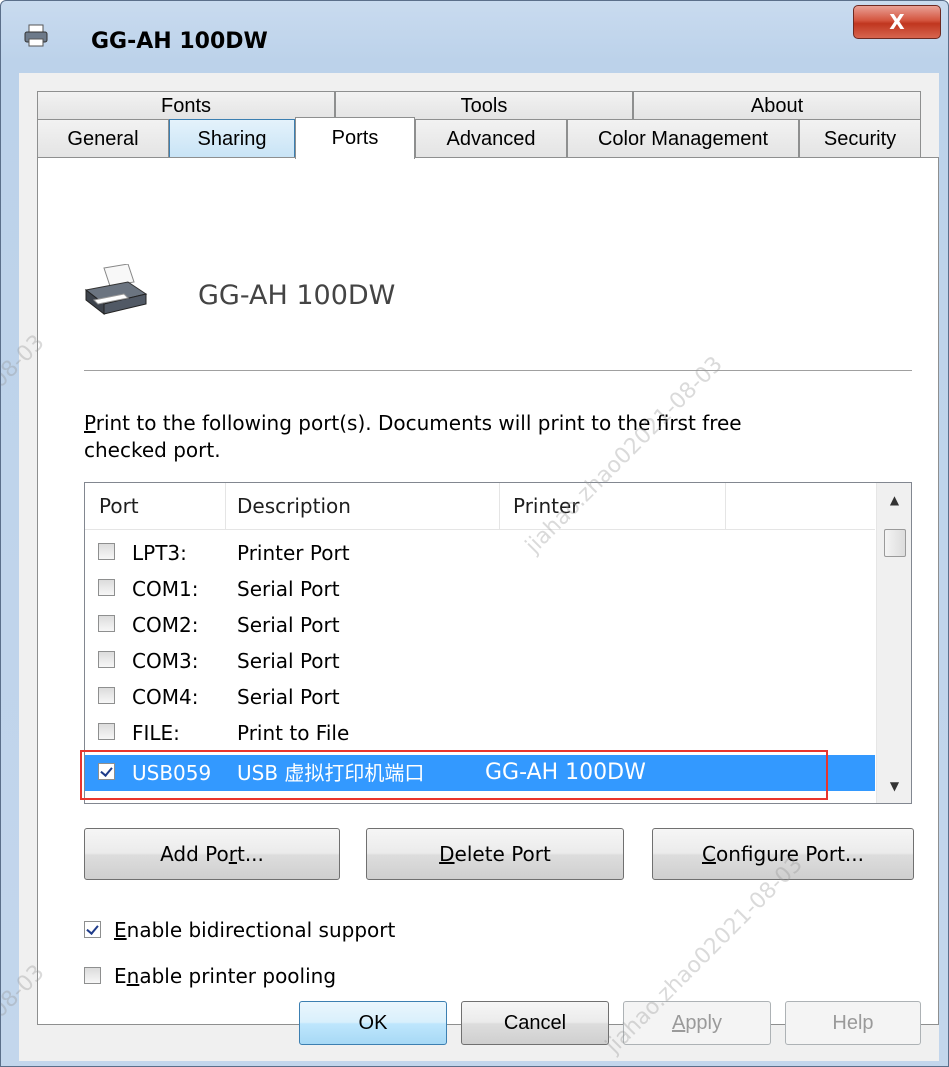 The height and width of the screenshot is (1067, 949). I want to click on tab-general: General, so click(103, 138).